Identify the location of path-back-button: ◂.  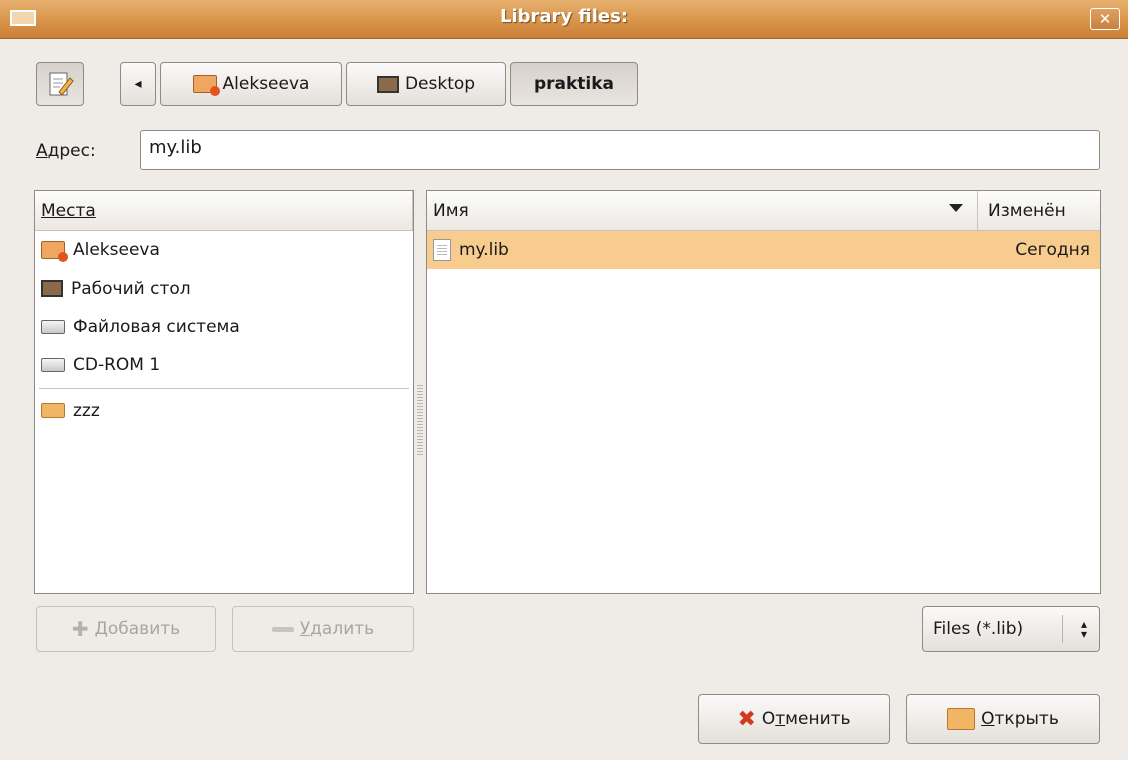
(138, 84).